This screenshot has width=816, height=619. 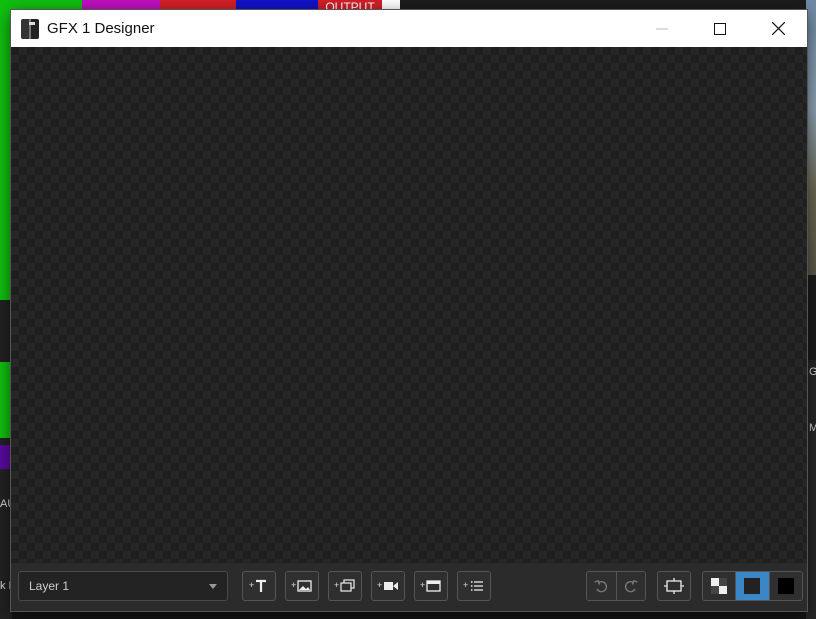 I want to click on chevron-down-icon, so click(x=213, y=586).